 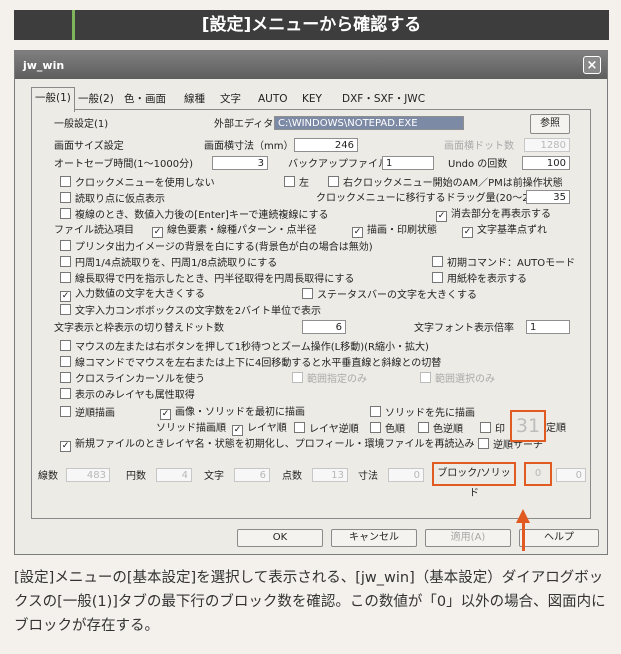 What do you see at coordinates (165, 414) in the screenshot?
I see `image-solid-first-check-icon: ✓` at bounding box center [165, 414].